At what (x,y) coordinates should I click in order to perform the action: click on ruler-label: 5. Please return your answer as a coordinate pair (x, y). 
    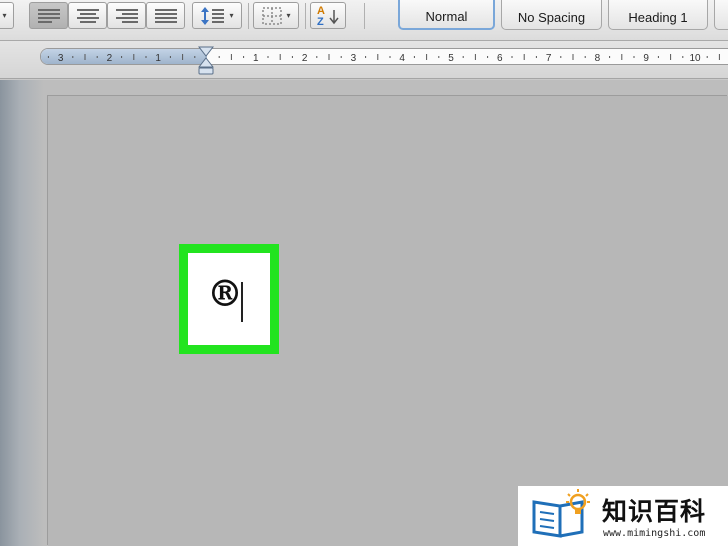
    Looking at the image, I should click on (451, 58).